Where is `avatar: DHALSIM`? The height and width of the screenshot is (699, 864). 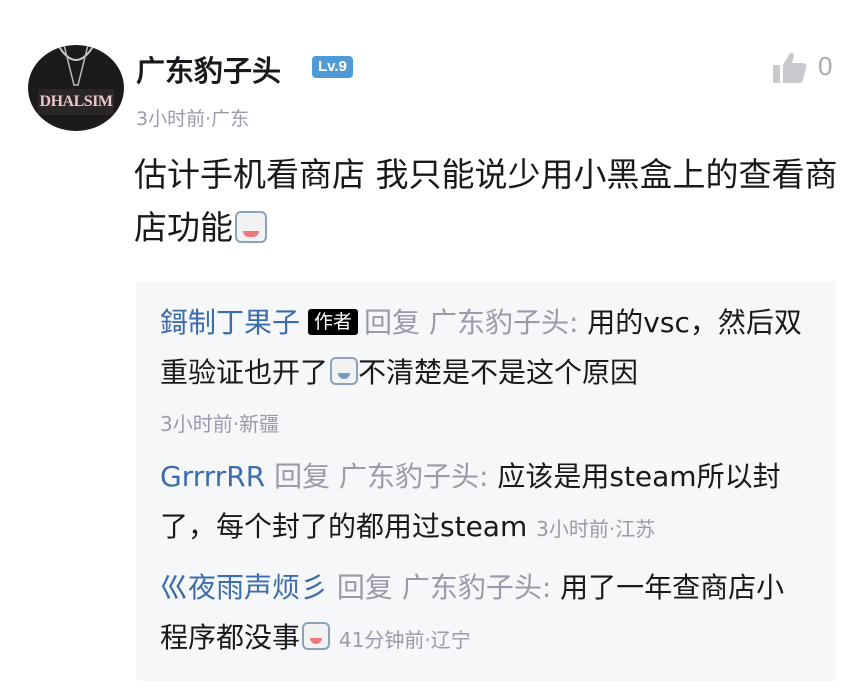 avatar: DHALSIM is located at coordinates (76, 88).